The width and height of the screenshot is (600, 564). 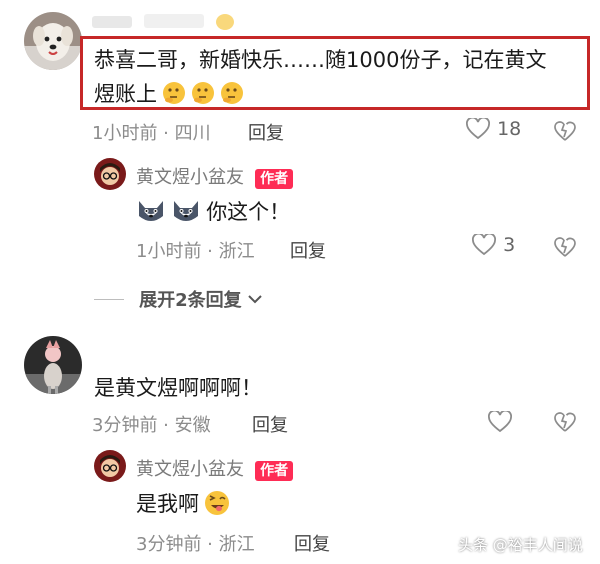 What do you see at coordinates (178, 388) in the screenshot?
I see `comment-text: 是黄文煜啊啊啊！` at bounding box center [178, 388].